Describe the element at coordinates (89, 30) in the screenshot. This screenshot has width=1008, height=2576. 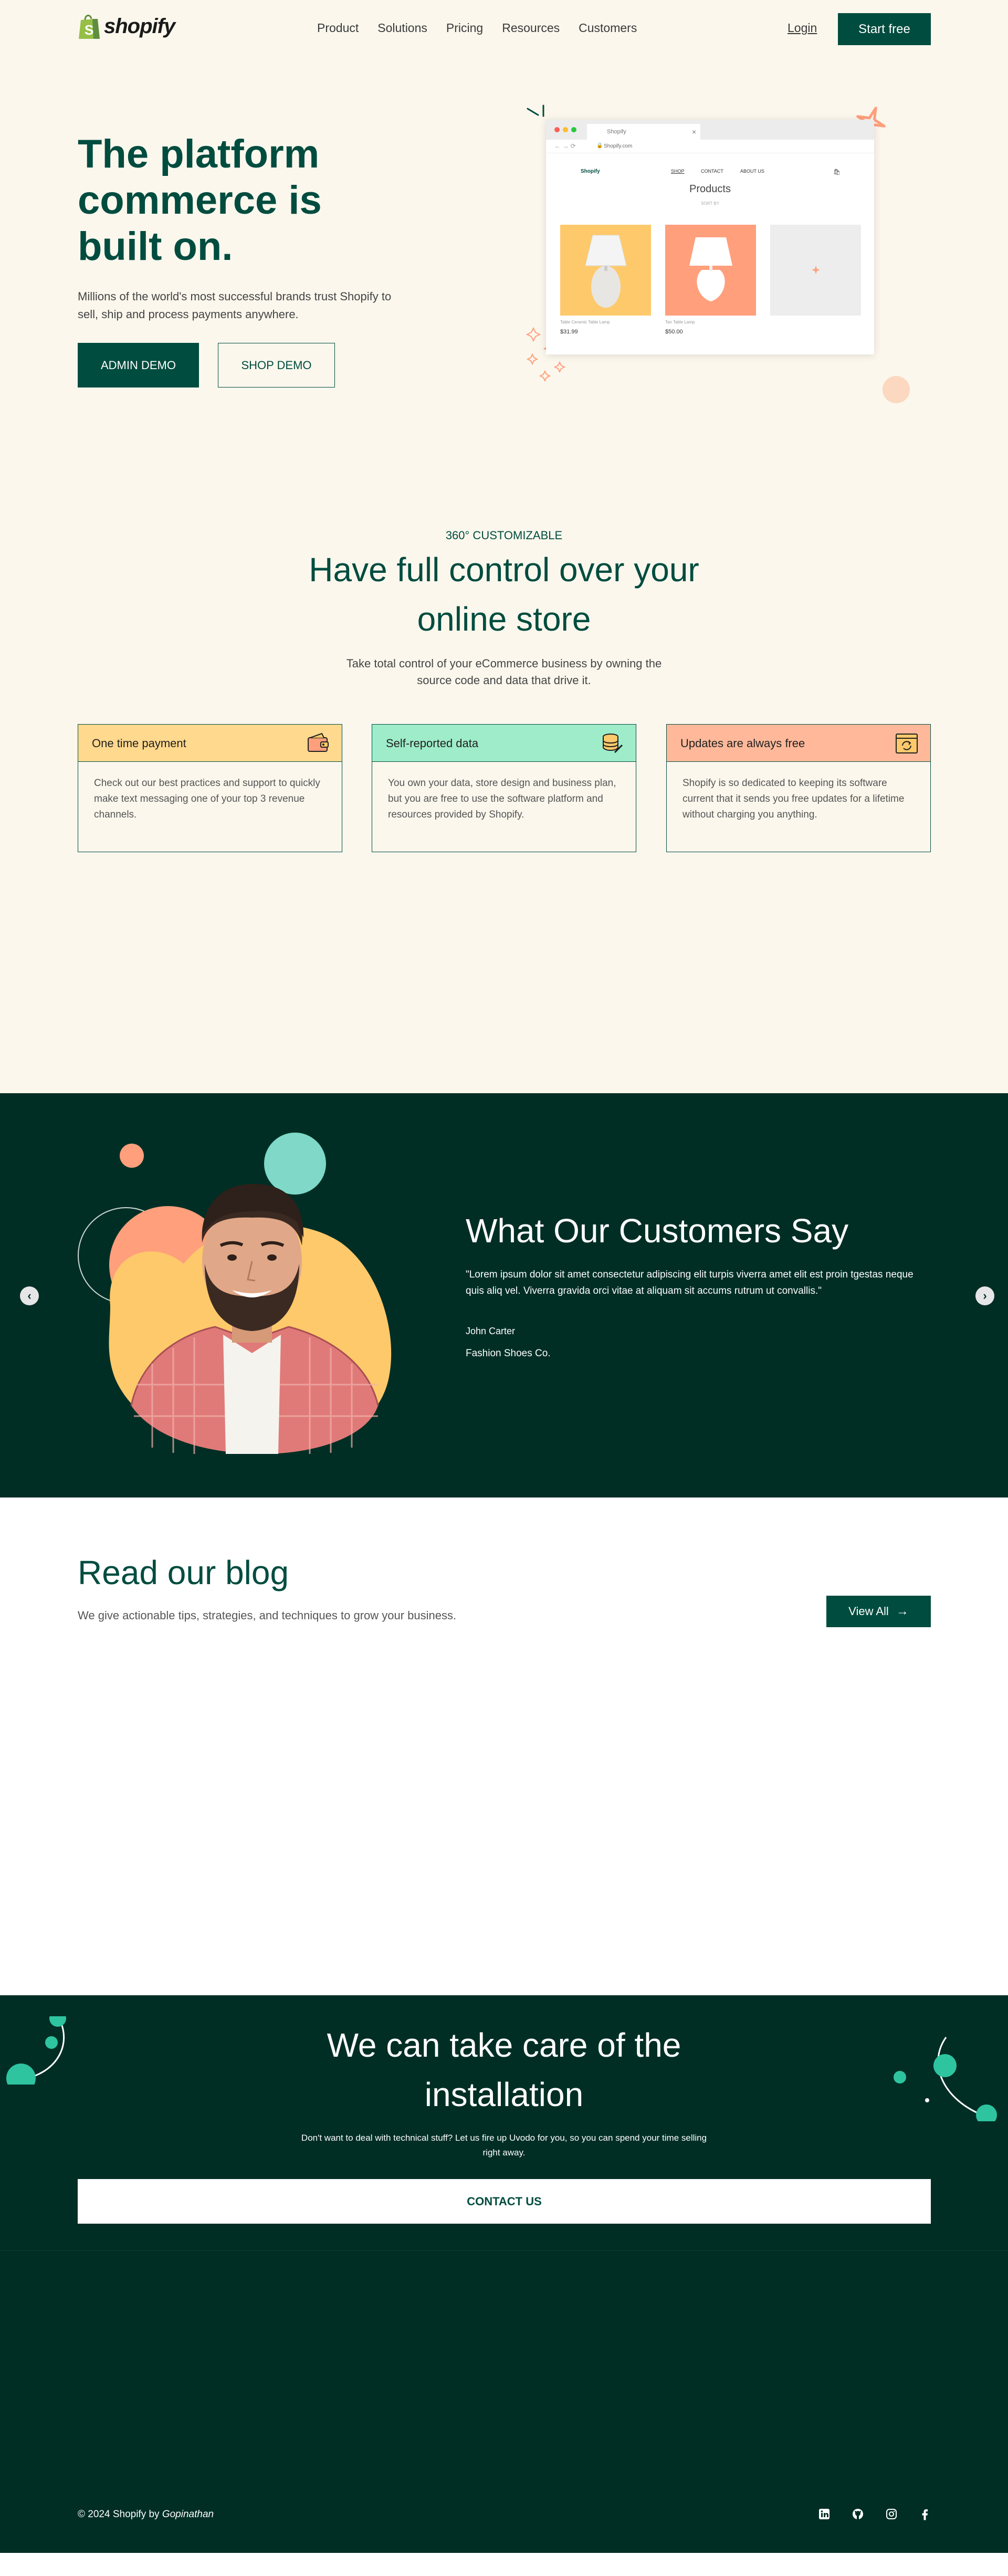
I see `svg-text: S` at that location.